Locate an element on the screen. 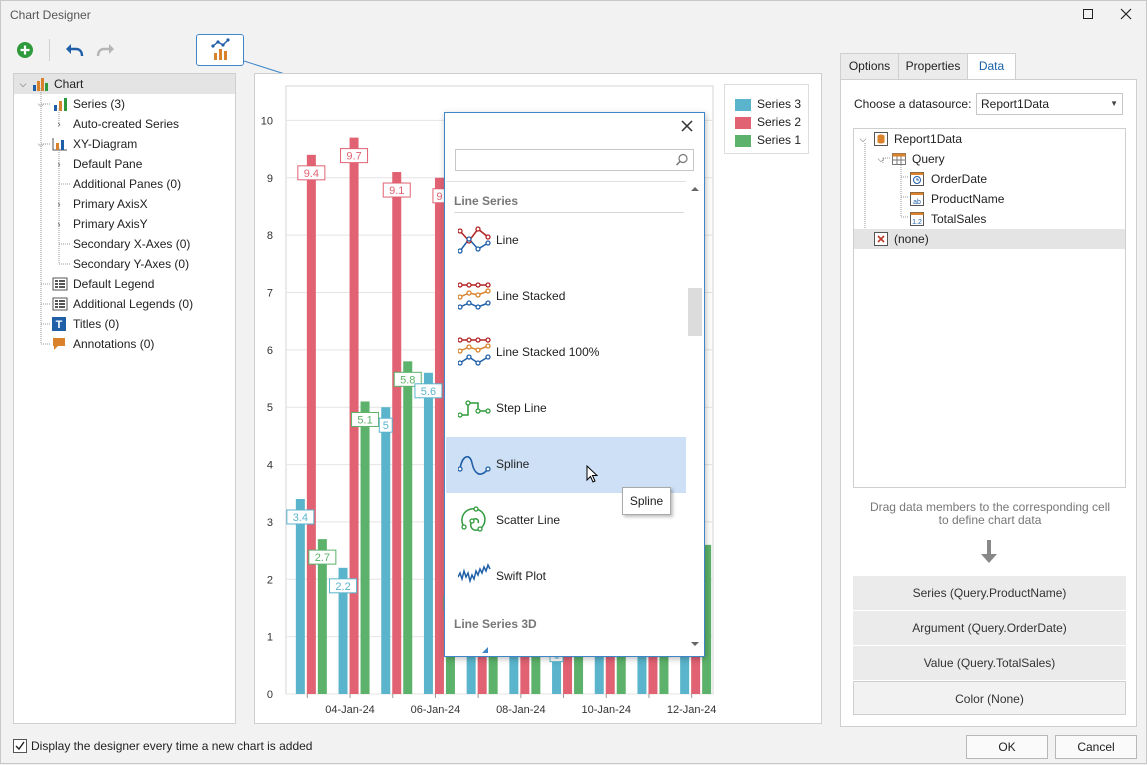 Image resolution: width=1147 pixels, height=765 pixels. tree-item-annotations: Annotations (0) is located at coordinates (124, 344).